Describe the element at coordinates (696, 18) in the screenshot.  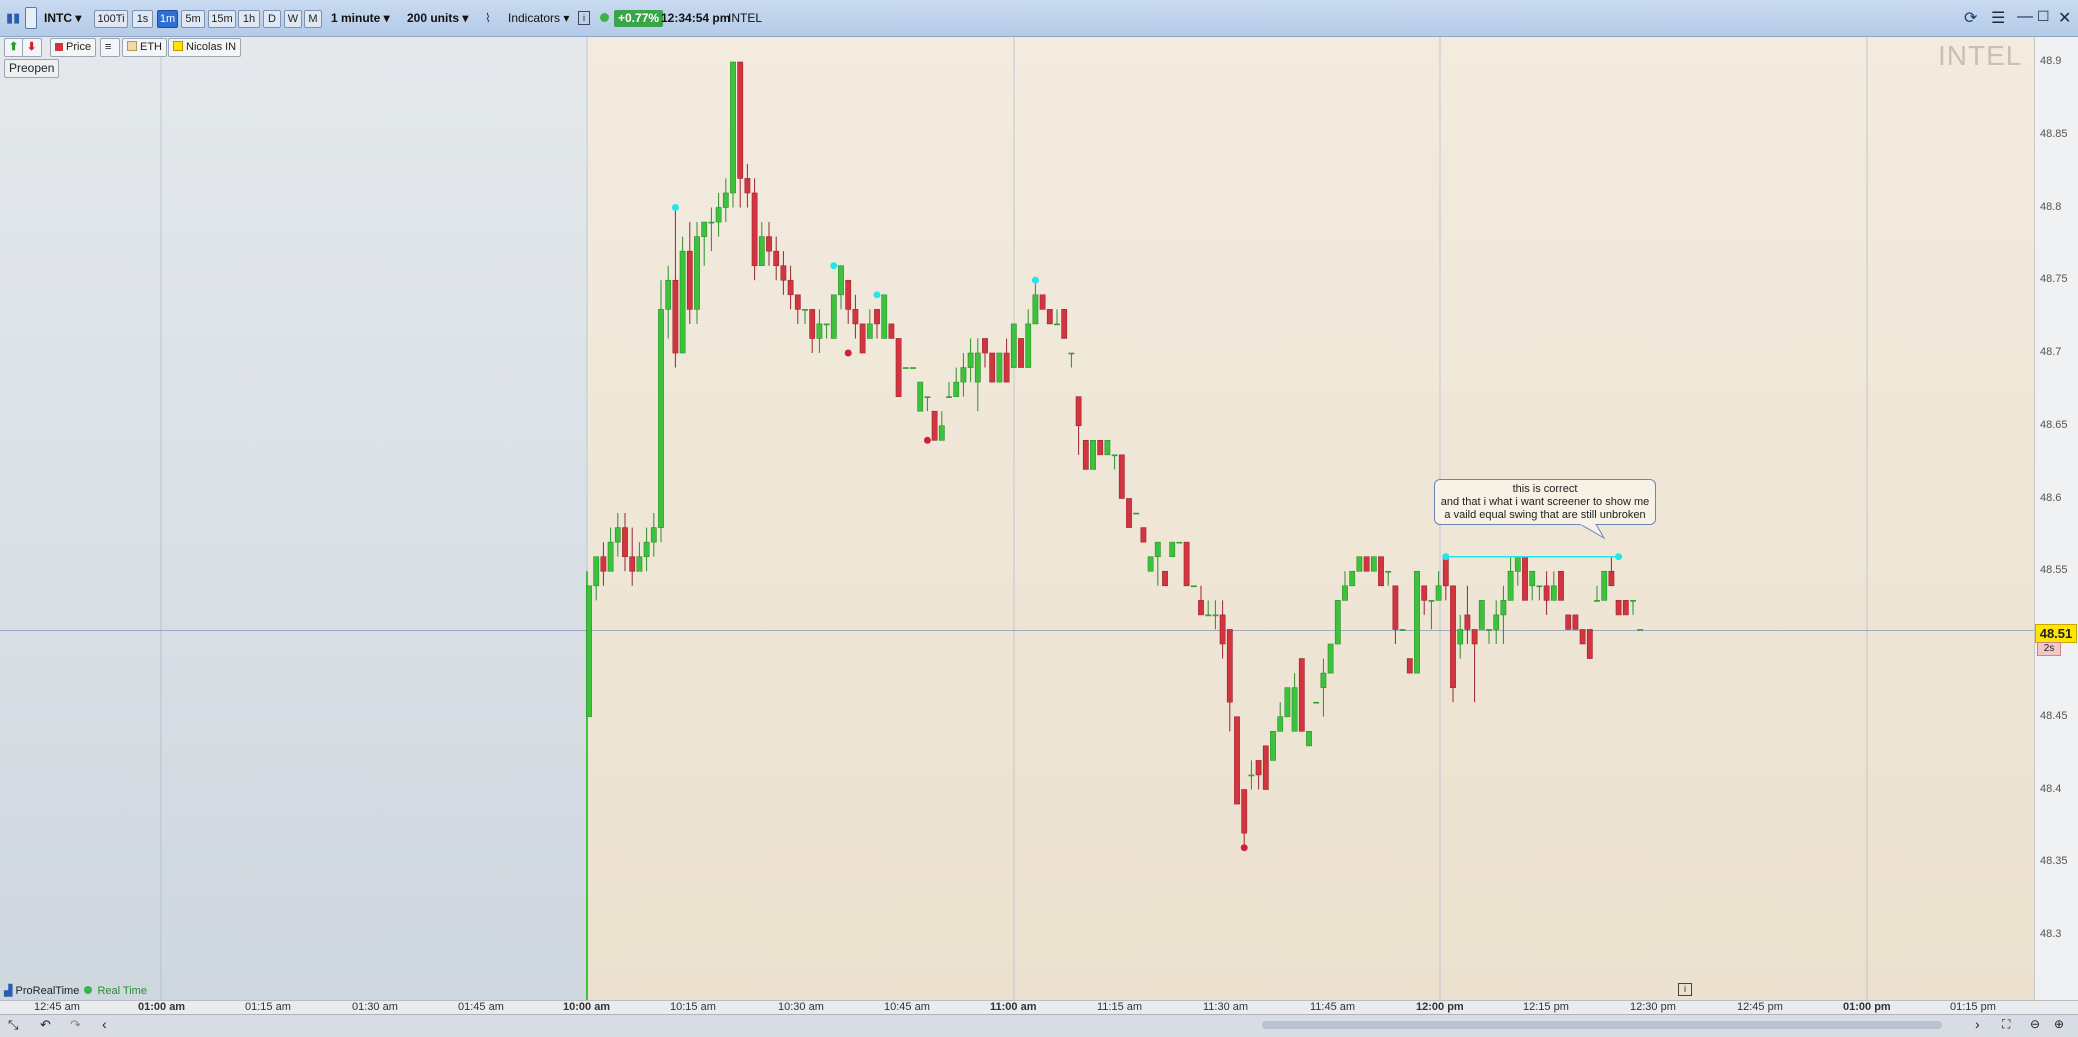
I see `last-update-time: 12:34:54 pm` at that location.